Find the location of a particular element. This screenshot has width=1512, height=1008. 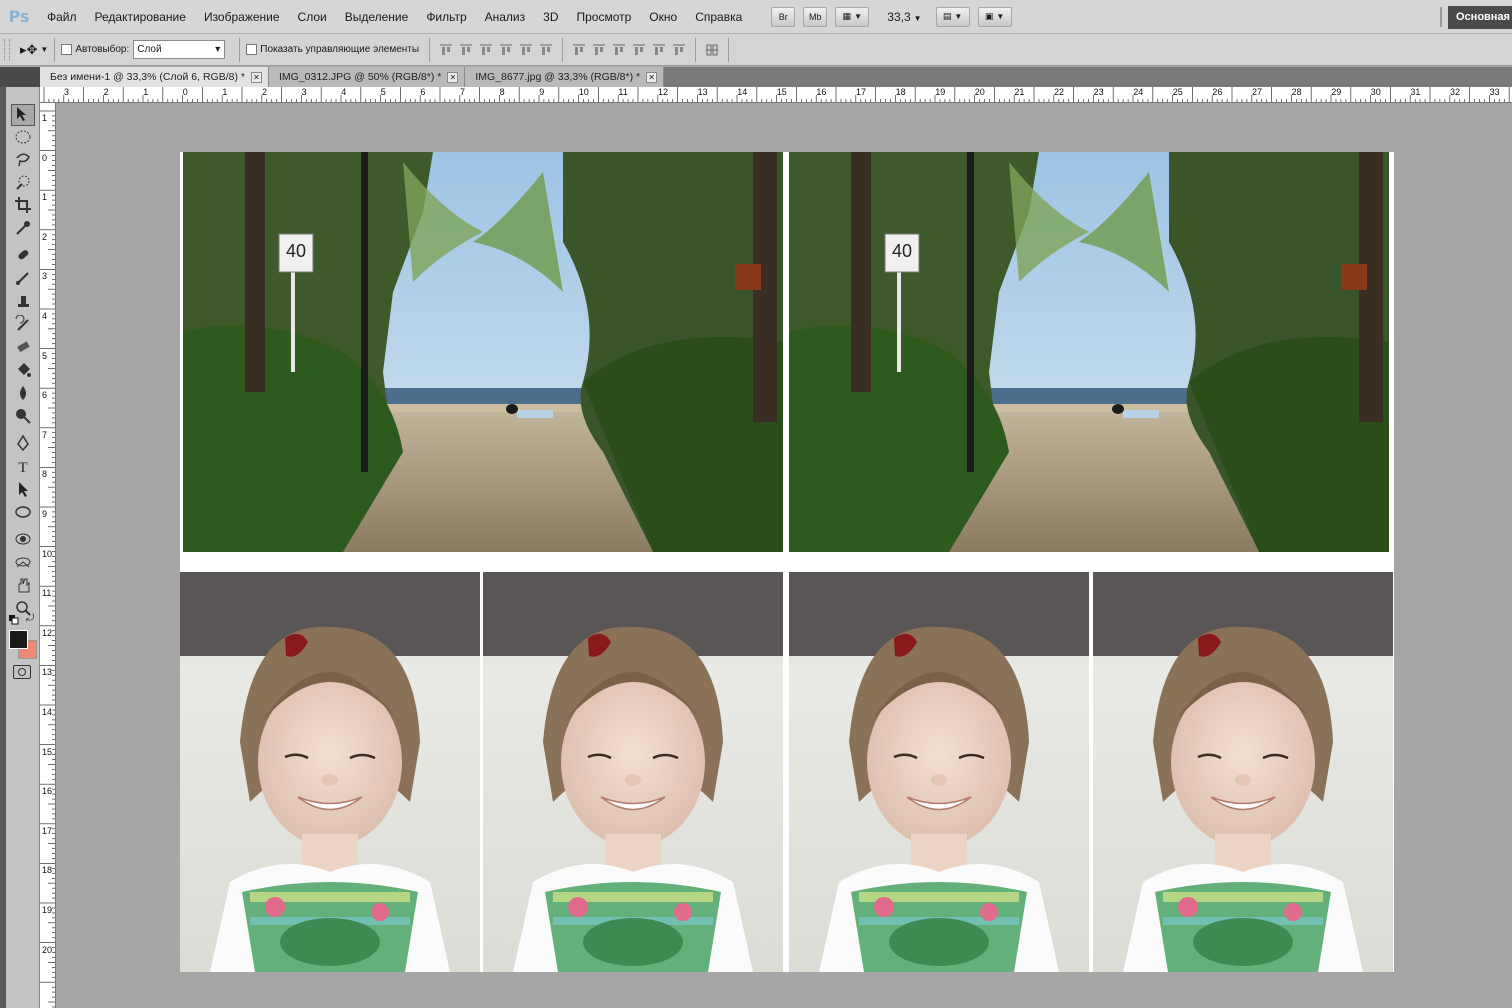

distribute-vertical-center-icon is located at coordinates (599, 50).